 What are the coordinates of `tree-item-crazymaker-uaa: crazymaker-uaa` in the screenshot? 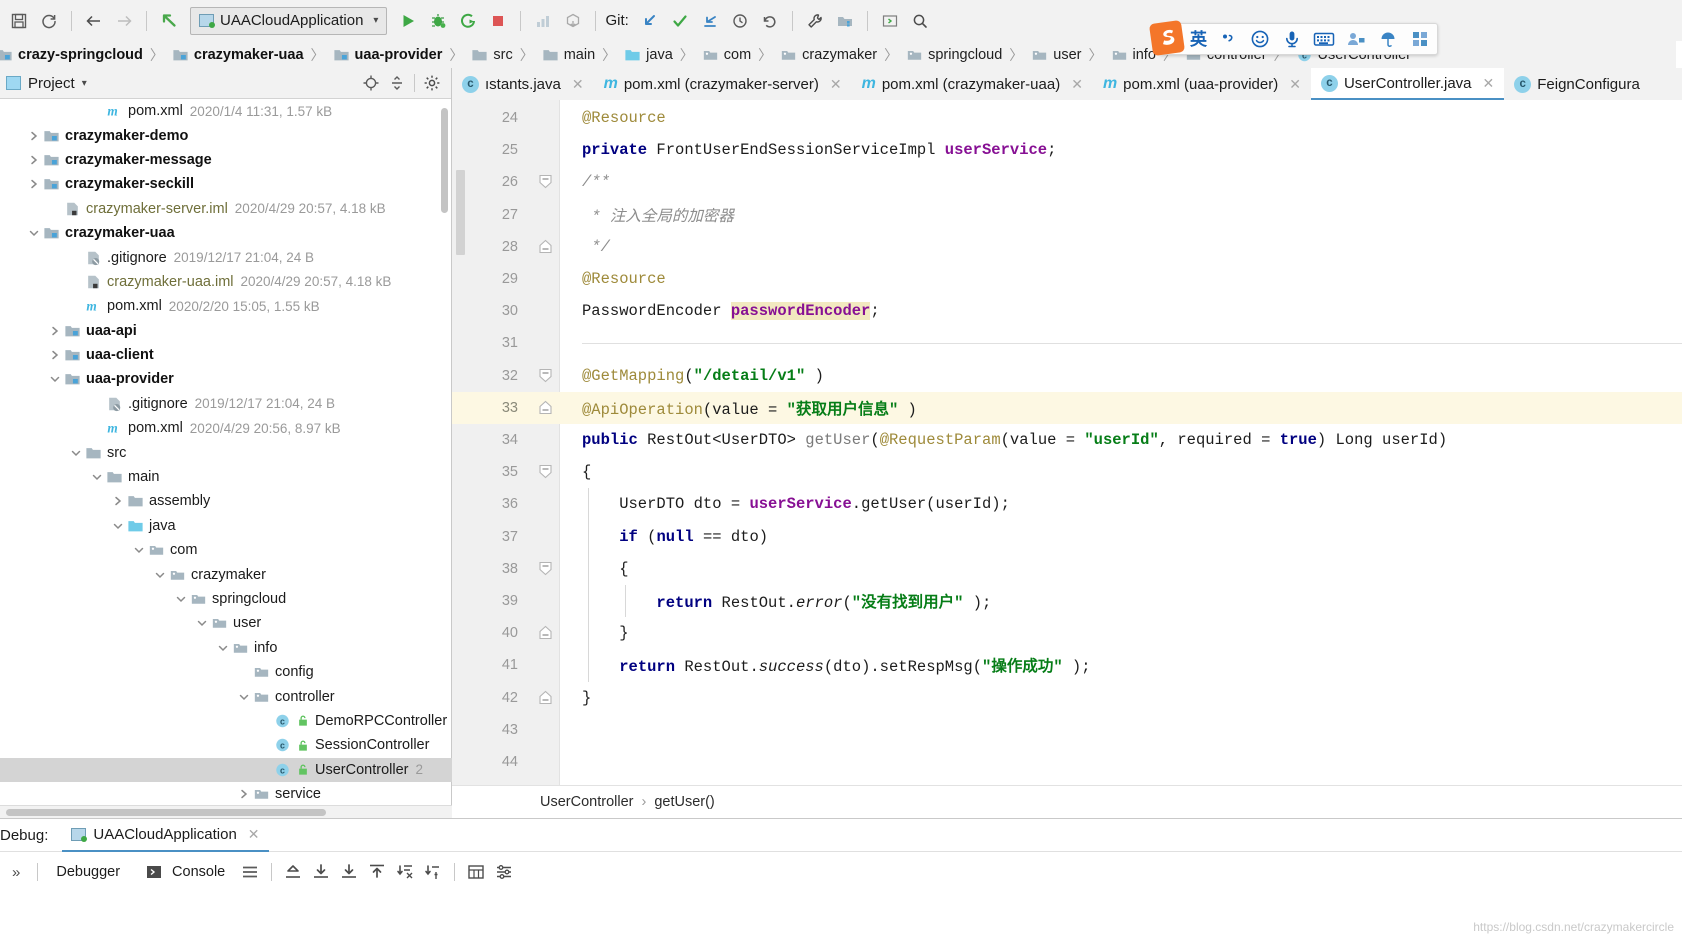 It's located at (226, 233).